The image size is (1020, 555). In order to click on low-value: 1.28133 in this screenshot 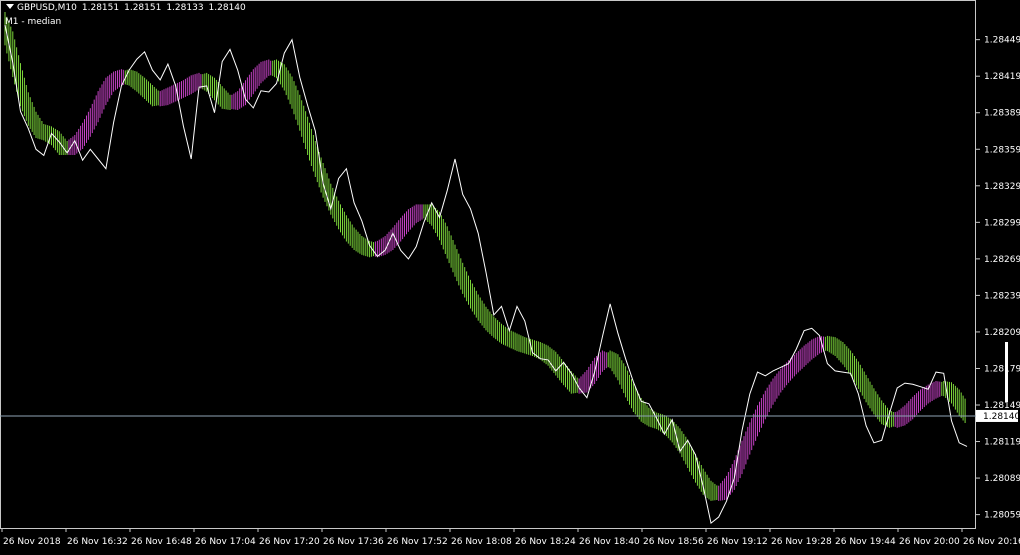, I will do `click(185, 8)`.